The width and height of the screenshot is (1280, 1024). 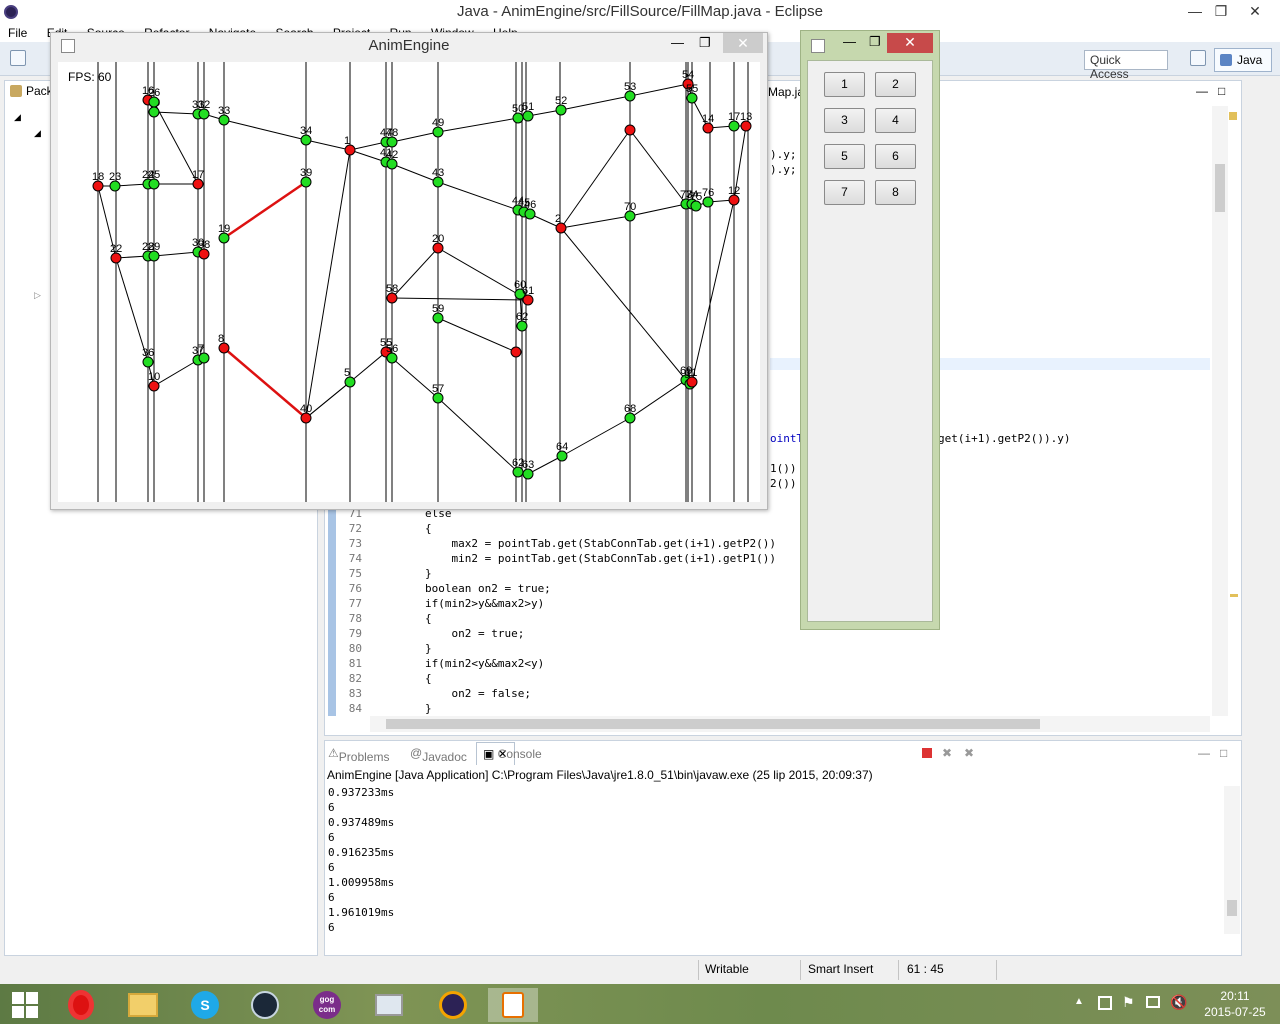 I want to click on menu-file: File, so click(x=17, y=32).